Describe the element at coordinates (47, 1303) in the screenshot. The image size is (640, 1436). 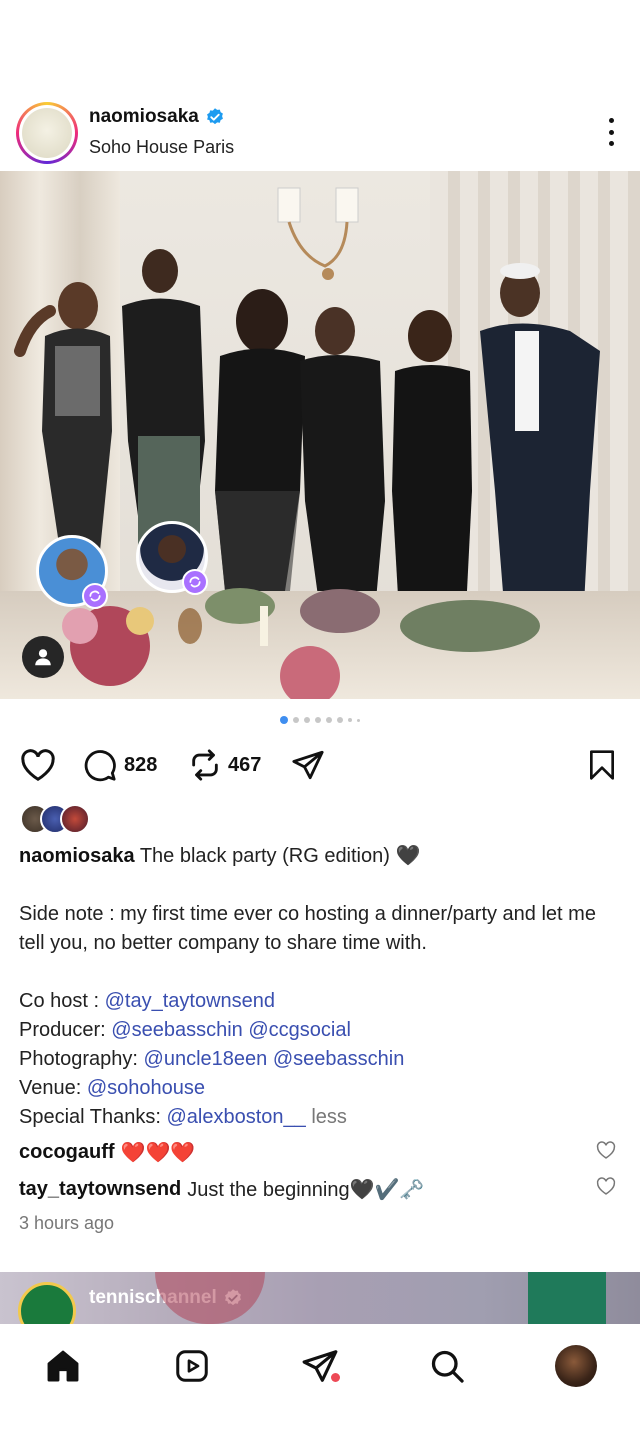
I see `next-post-avatar` at that location.